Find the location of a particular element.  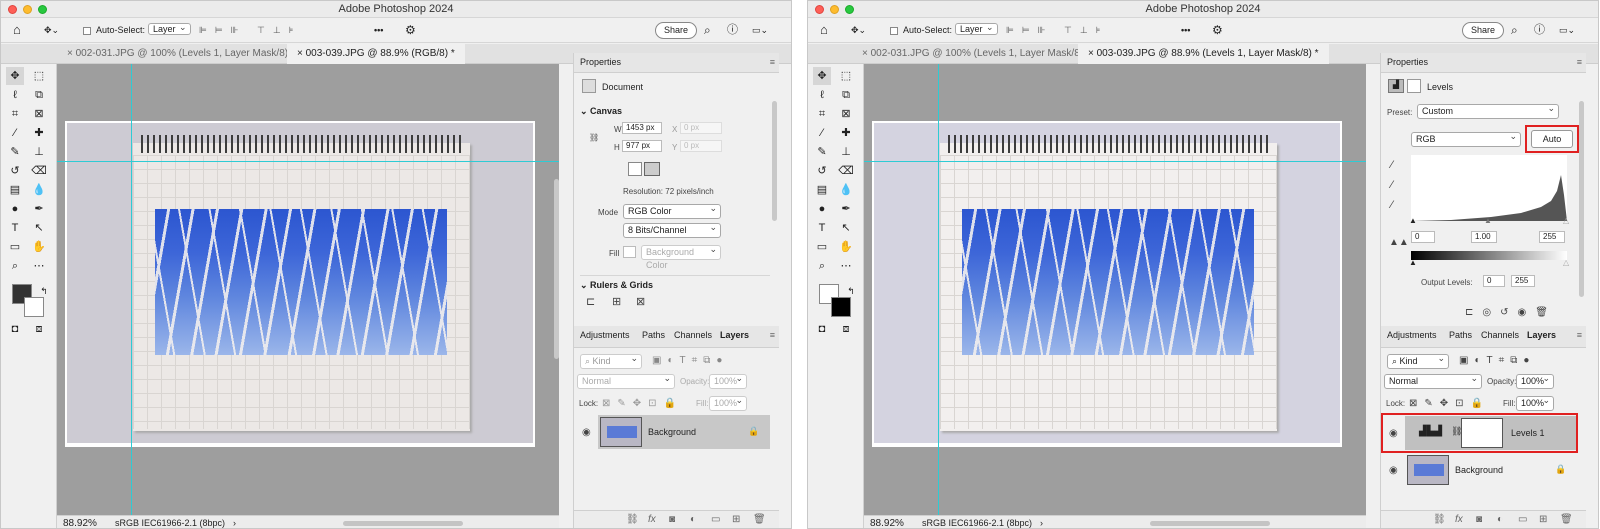

black-eyedropper-icon: ⁄ is located at coordinates (1392, 165).